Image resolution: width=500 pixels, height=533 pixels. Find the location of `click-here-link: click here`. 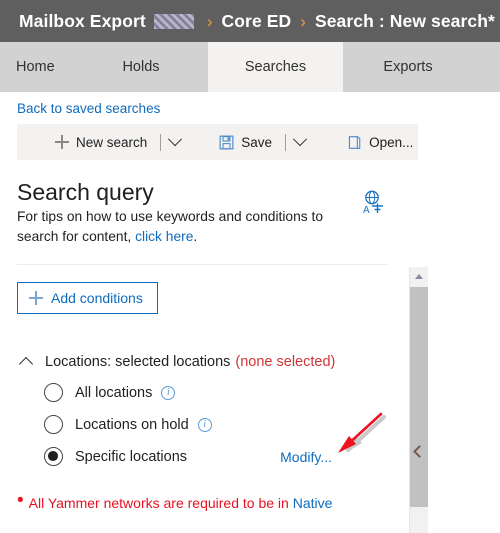

click-here-link: click here is located at coordinates (164, 236).